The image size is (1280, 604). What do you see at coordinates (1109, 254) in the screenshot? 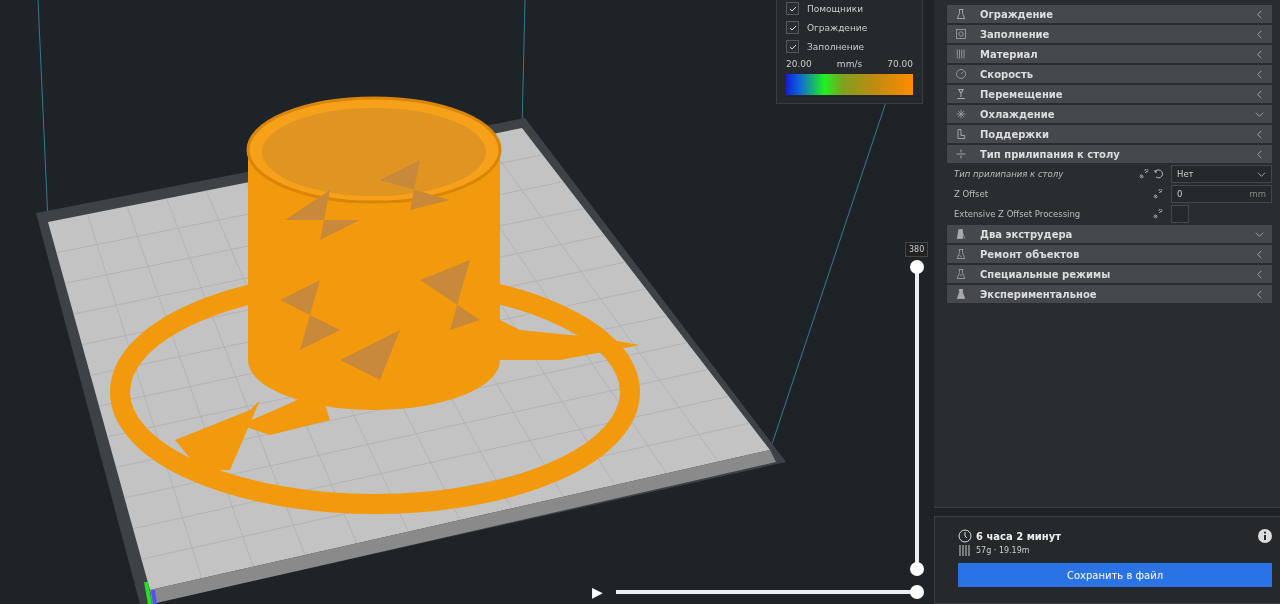
I see `settings-category: Ремонт объектов` at bounding box center [1109, 254].